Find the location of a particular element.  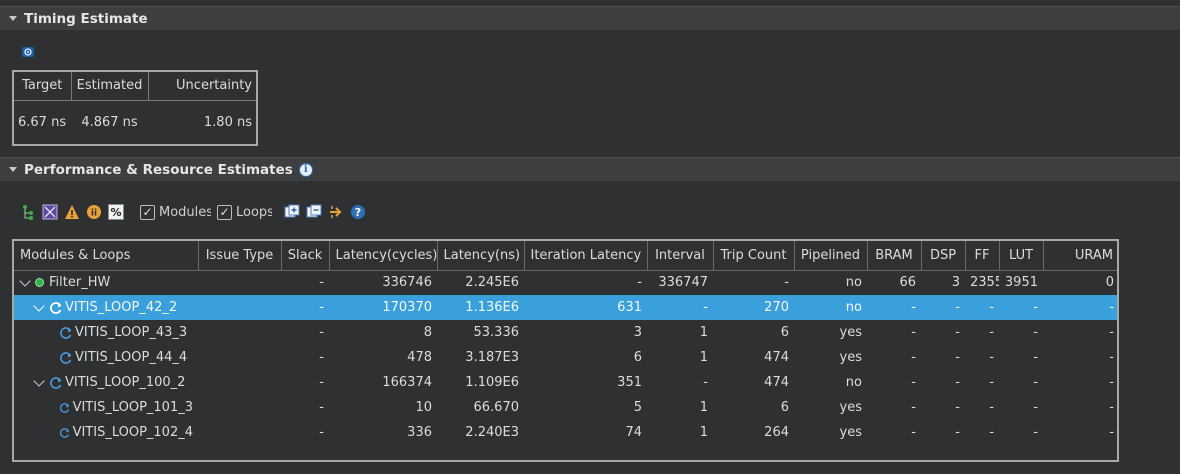

row-name-cell: Filter_HW is located at coordinates (106, 282).